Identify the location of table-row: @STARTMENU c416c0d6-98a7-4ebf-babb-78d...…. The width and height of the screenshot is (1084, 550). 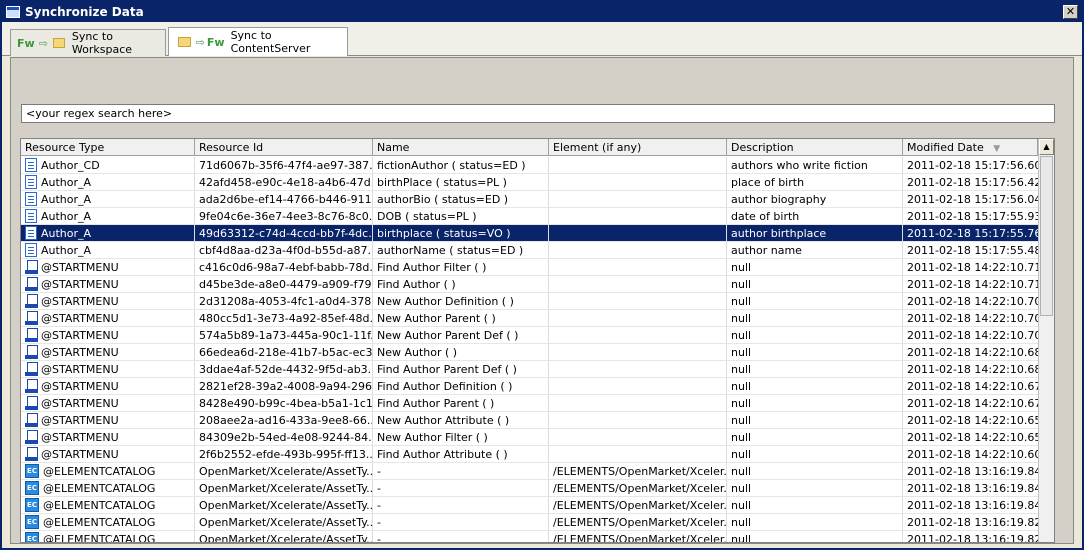
(529, 267).